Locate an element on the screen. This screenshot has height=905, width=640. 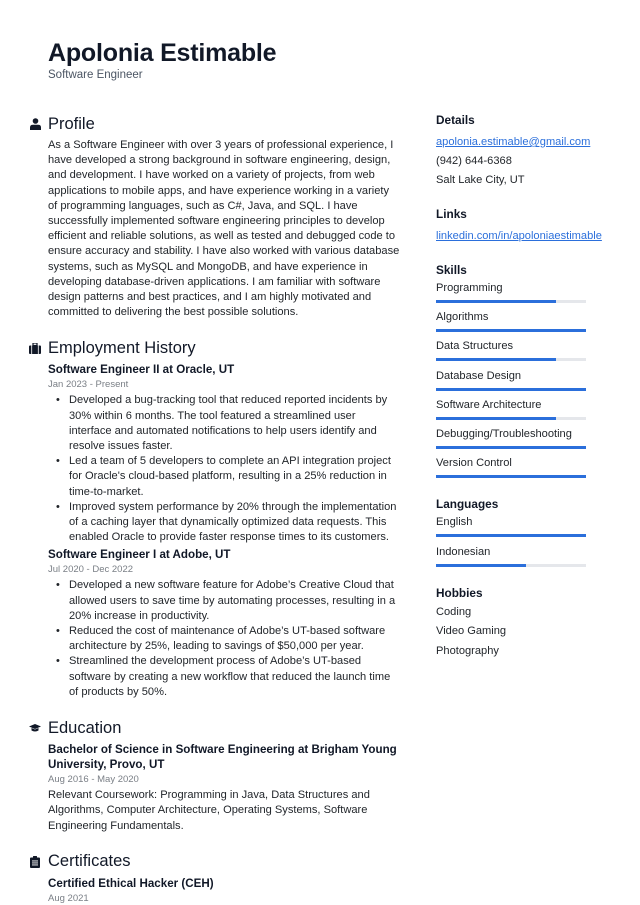
certificate-item: Certified Ethical Hacker (CEH) Aug 2021 is located at coordinates (224, 890).